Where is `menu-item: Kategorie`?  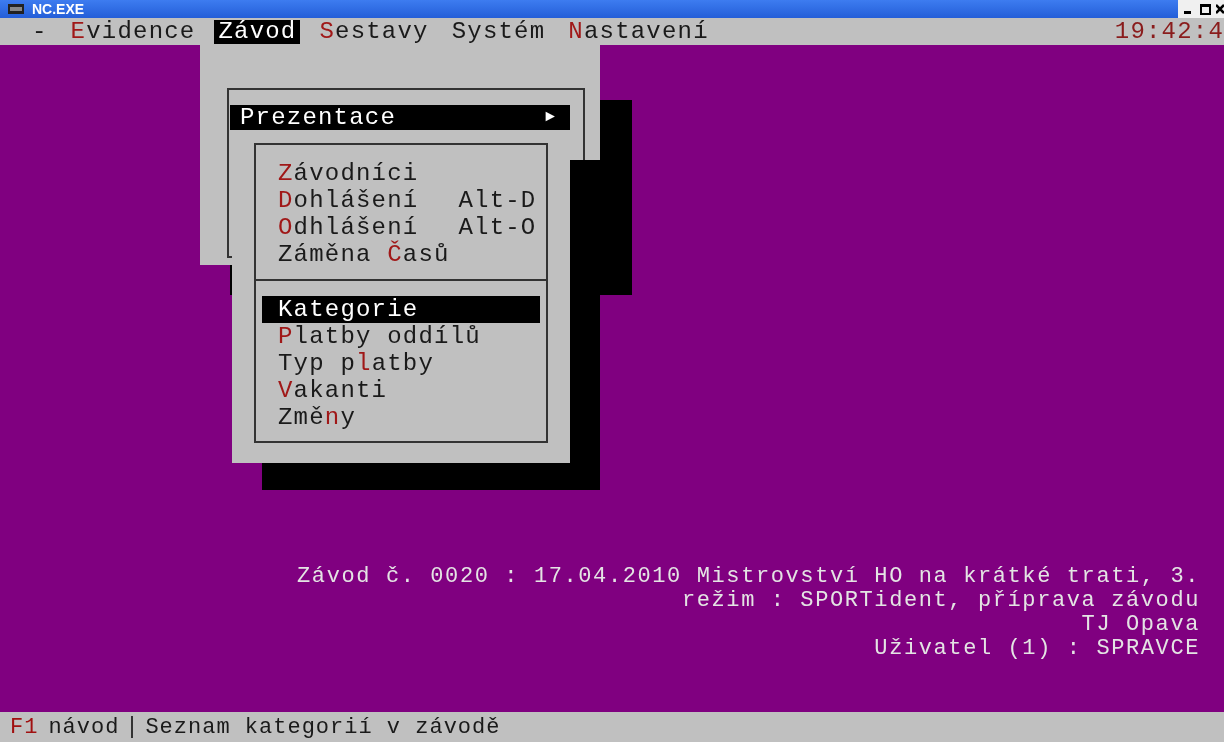
menu-item: Kategorie is located at coordinates (401, 309).